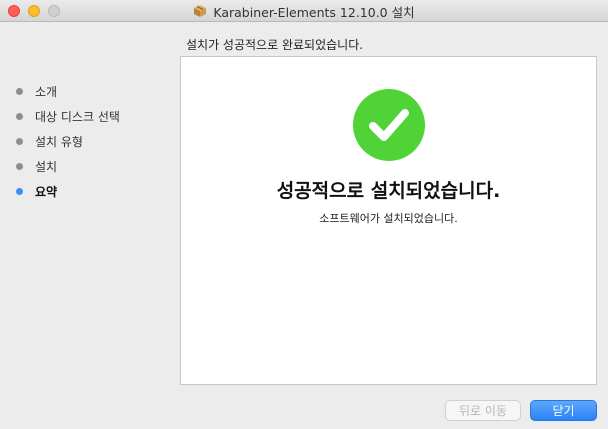  What do you see at coordinates (77, 117) in the screenshot?
I see `step-label: 대상 디스크 선택` at bounding box center [77, 117].